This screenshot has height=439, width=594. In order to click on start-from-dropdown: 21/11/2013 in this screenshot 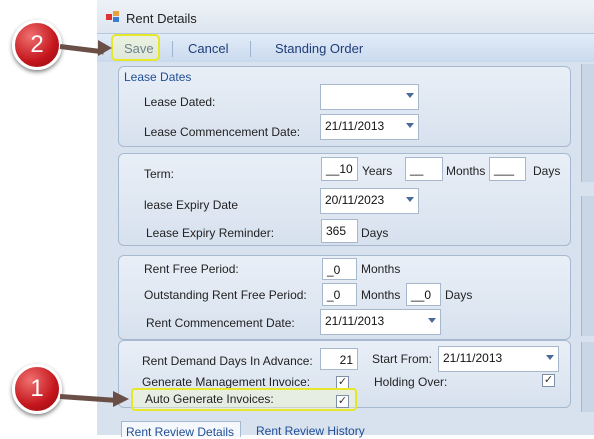, I will do `click(498, 359)`.